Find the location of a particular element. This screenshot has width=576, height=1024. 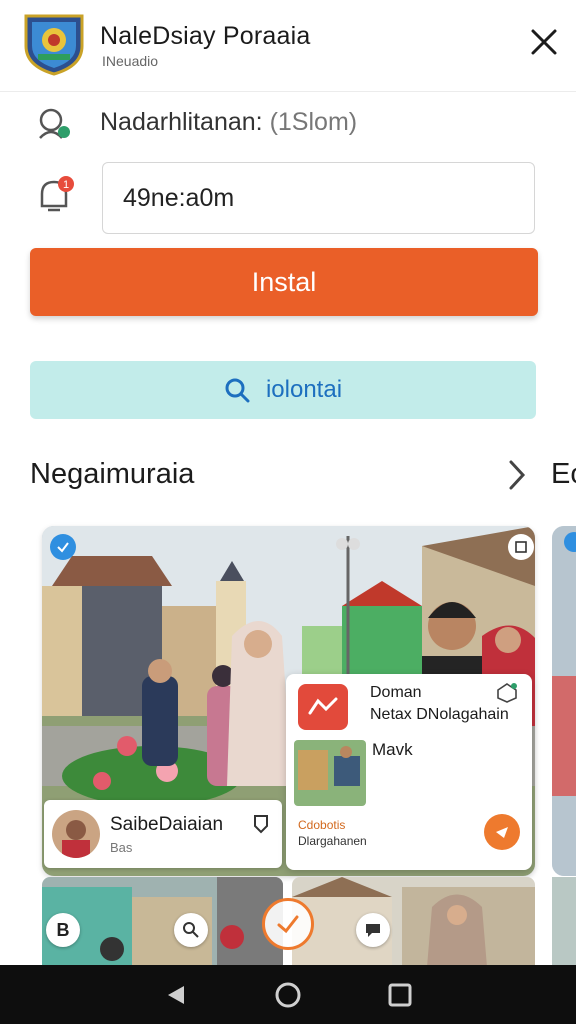

next-card-peek is located at coordinates (564, 701).